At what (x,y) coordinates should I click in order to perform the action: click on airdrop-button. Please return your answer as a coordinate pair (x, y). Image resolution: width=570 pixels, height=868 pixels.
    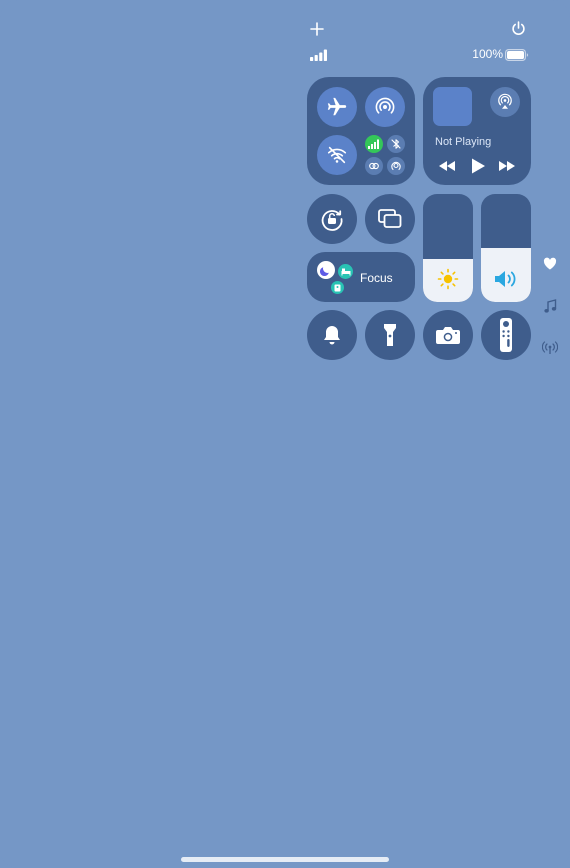
    Looking at the image, I should click on (385, 107).